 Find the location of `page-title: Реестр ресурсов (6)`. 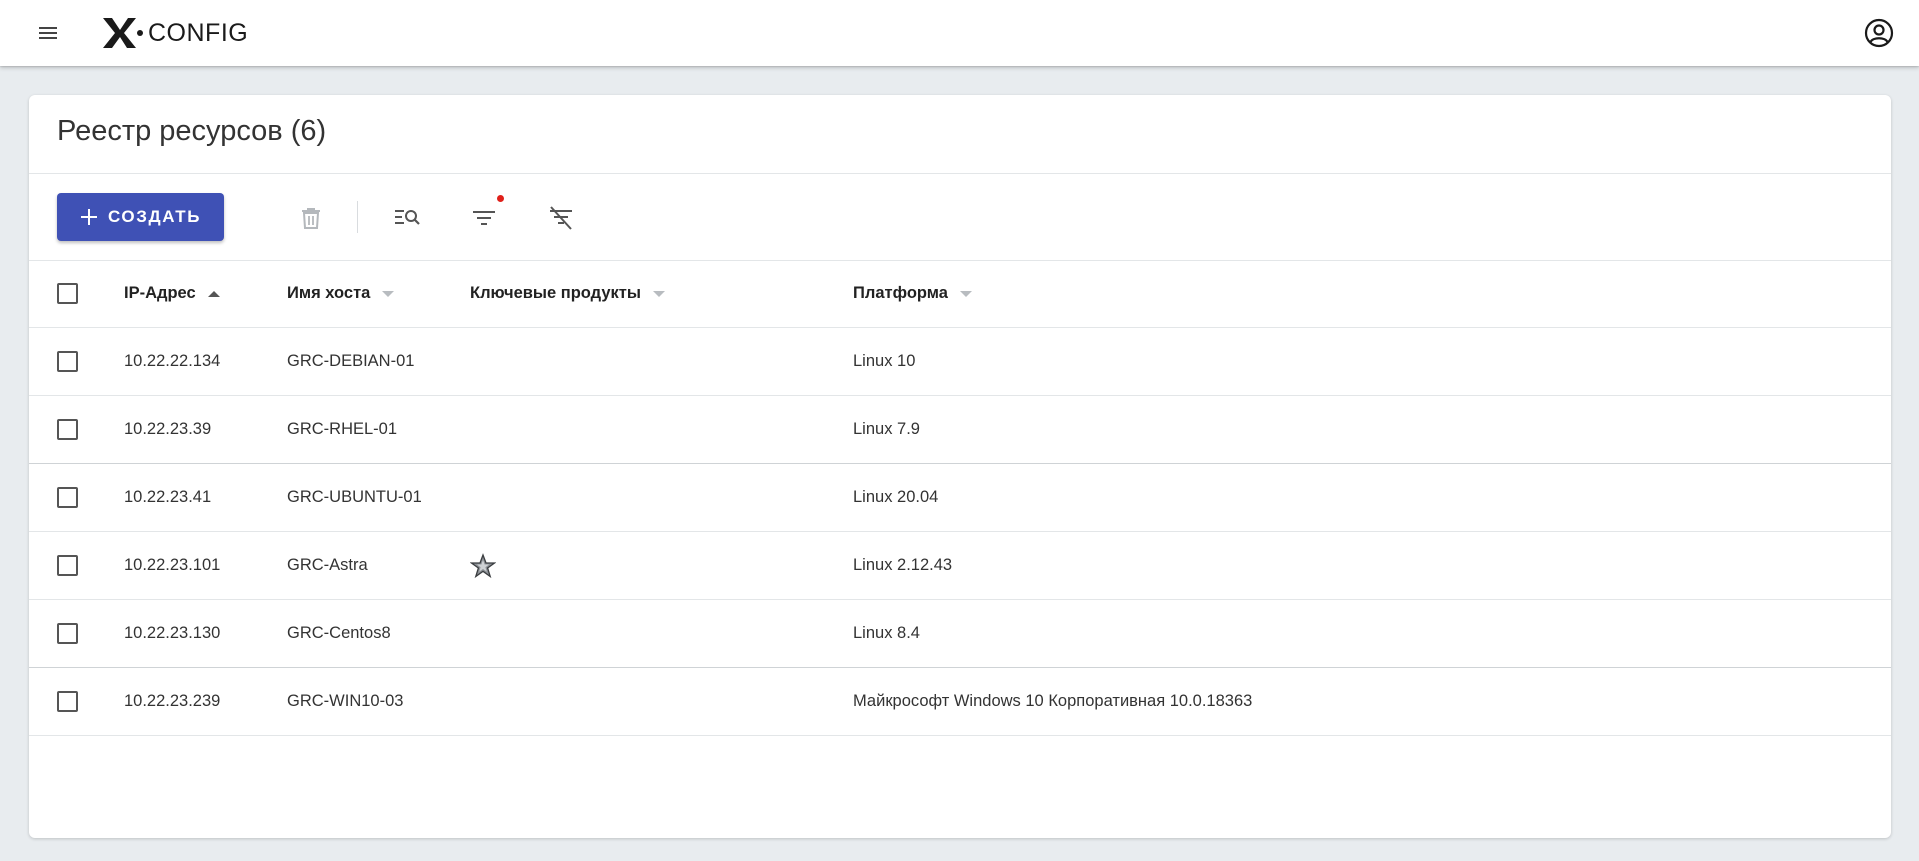

page-title: Реестр ресурсов (6) is located at coordinates (192, 131).